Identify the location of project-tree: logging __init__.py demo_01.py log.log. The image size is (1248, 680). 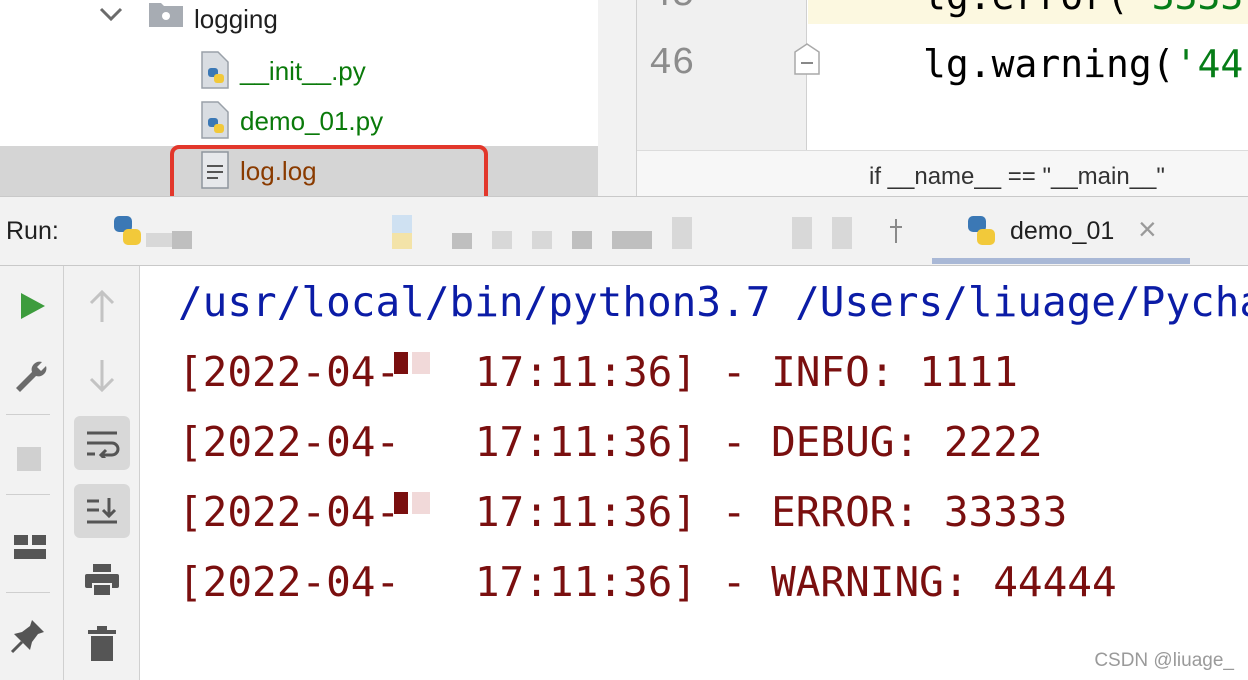
(299, 102).